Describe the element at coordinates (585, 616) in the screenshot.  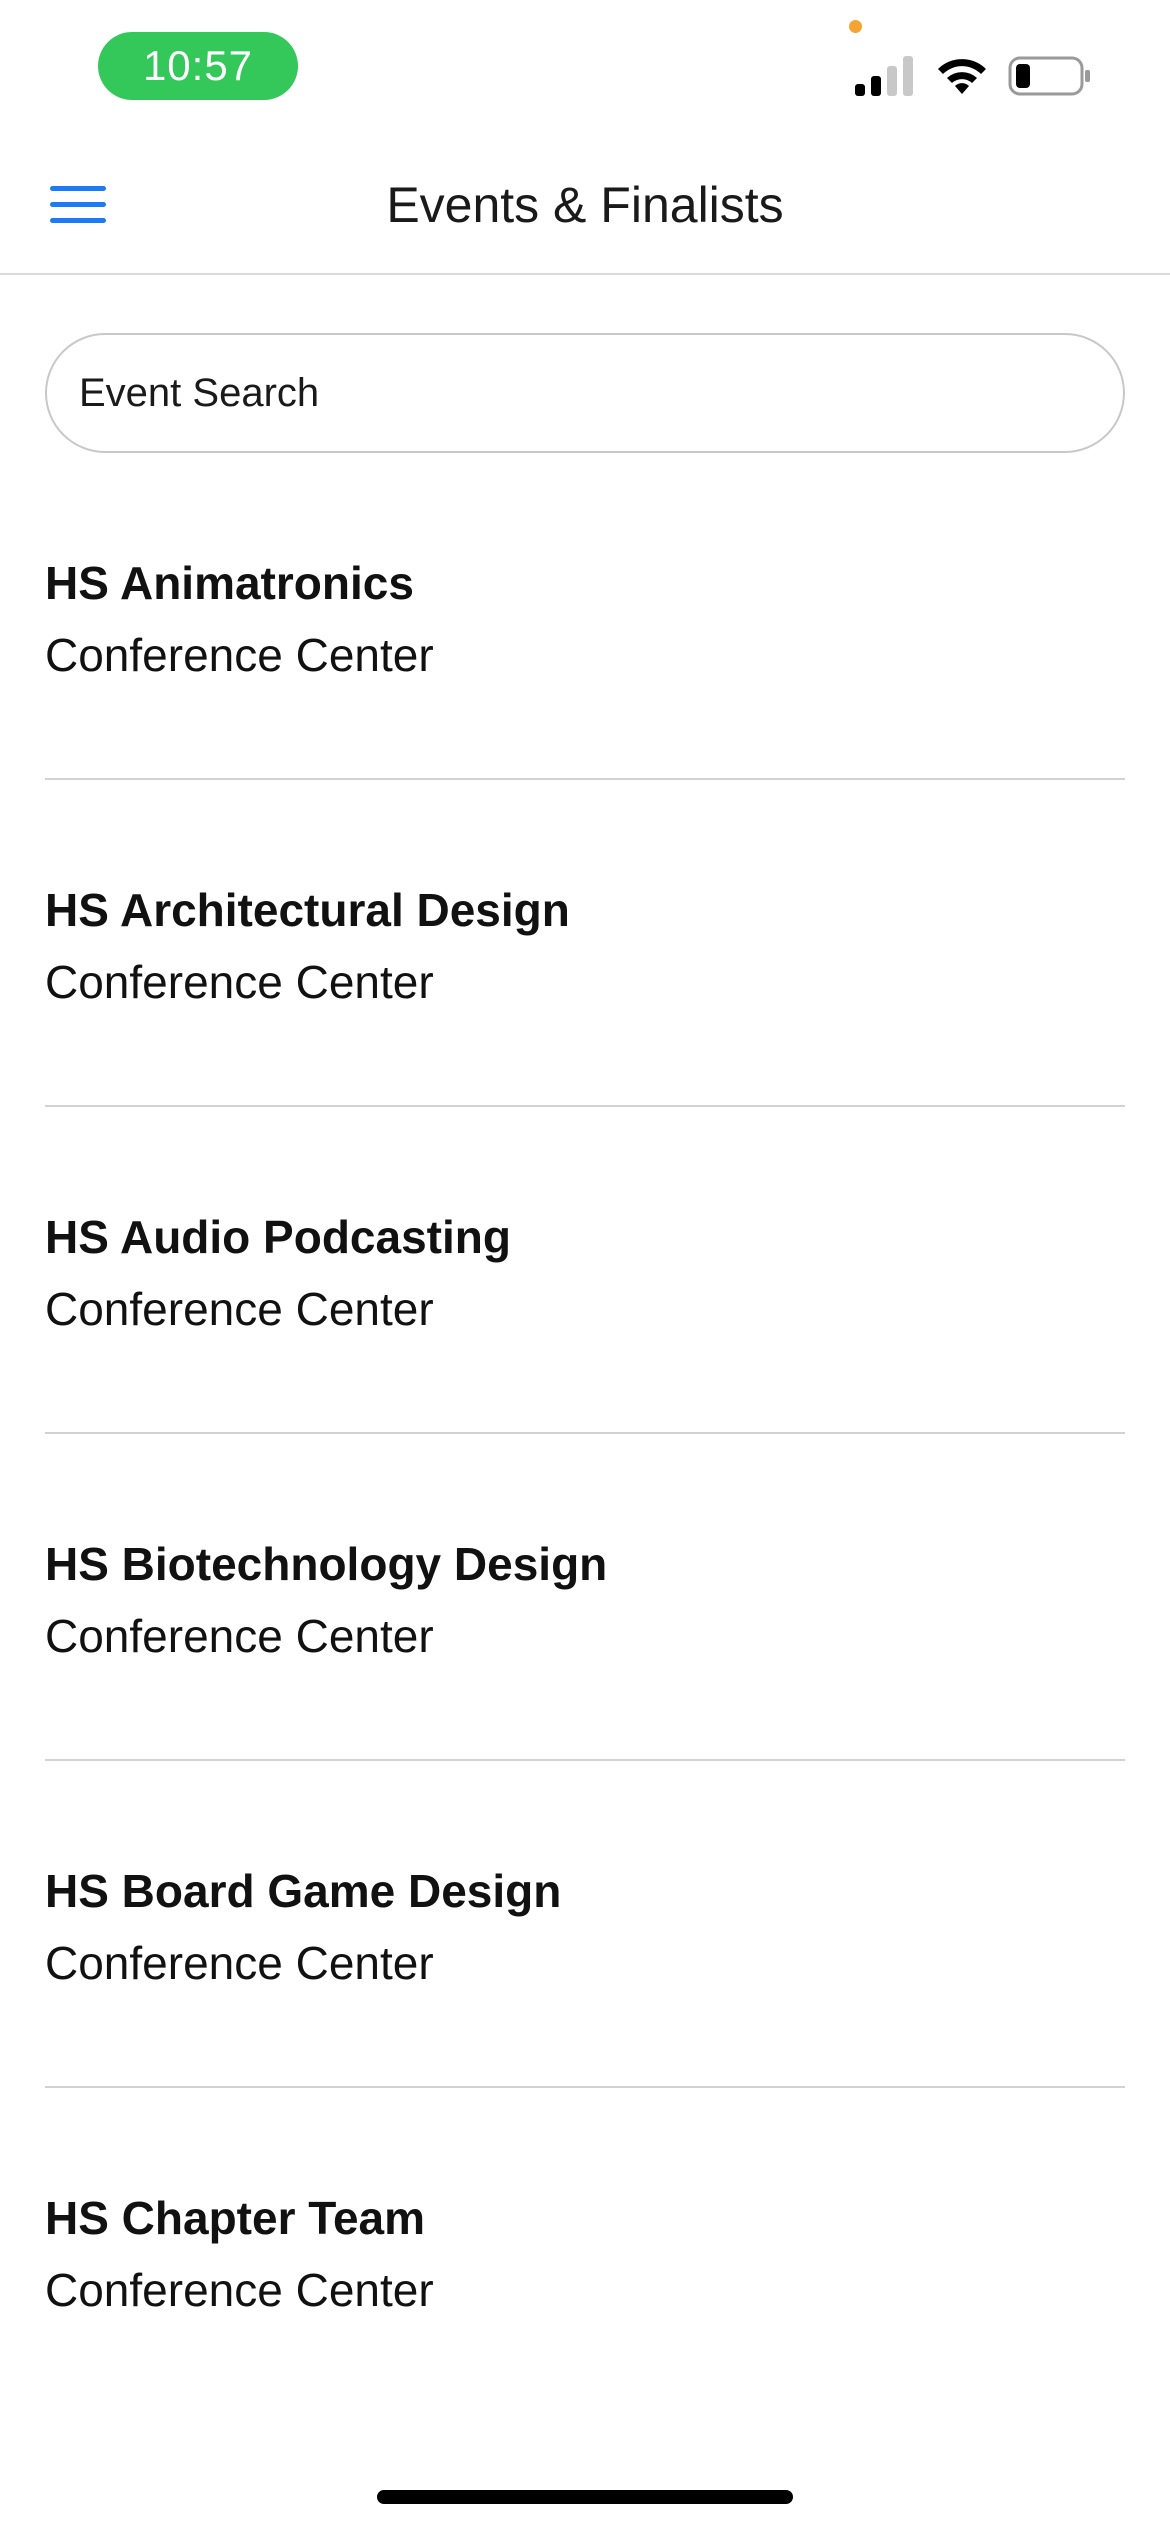
I see `event-list-item: HS Animatronics Conference Center` at that location.